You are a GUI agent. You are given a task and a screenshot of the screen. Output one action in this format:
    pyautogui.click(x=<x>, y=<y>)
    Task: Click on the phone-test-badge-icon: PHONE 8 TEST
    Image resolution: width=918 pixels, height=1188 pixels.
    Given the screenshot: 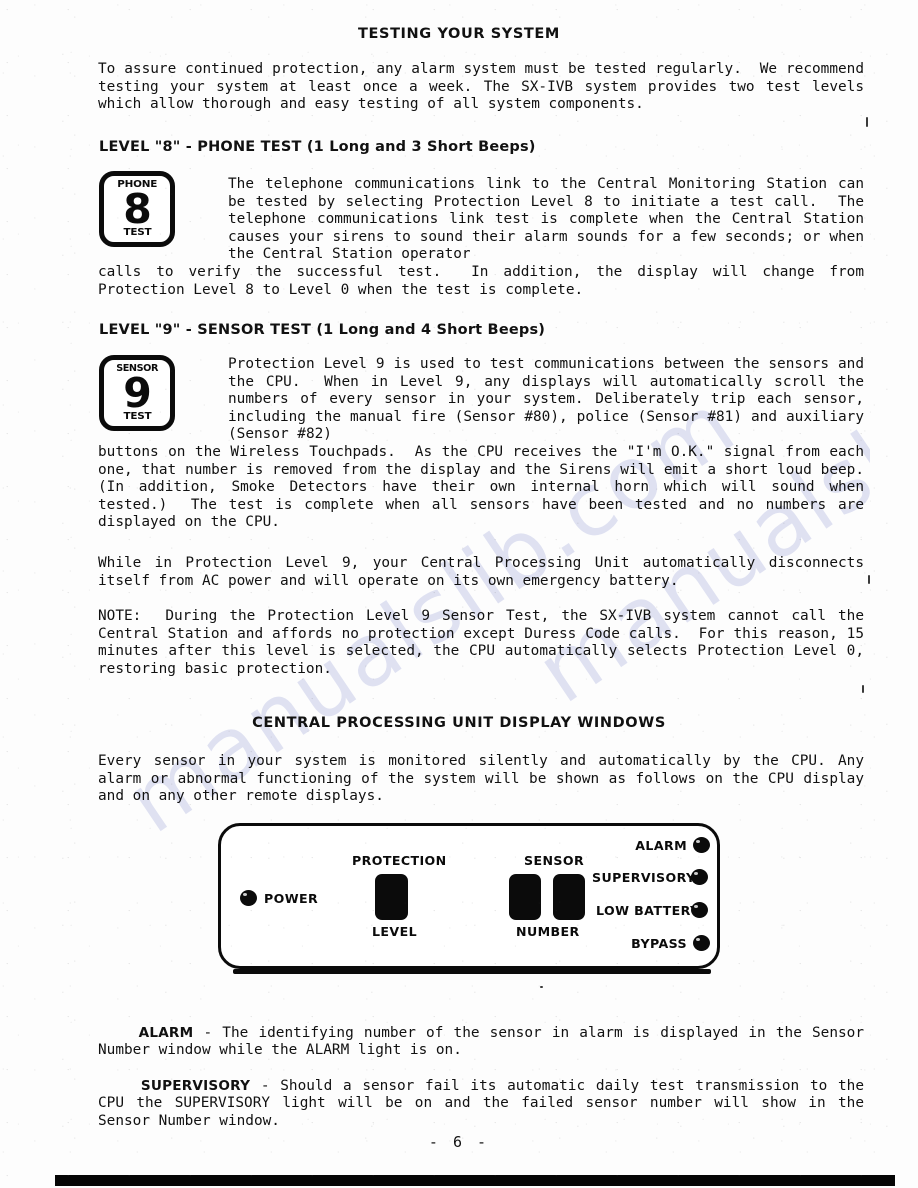 What is the action you would take?
    pyautogui.click(x=137, y=209)
    